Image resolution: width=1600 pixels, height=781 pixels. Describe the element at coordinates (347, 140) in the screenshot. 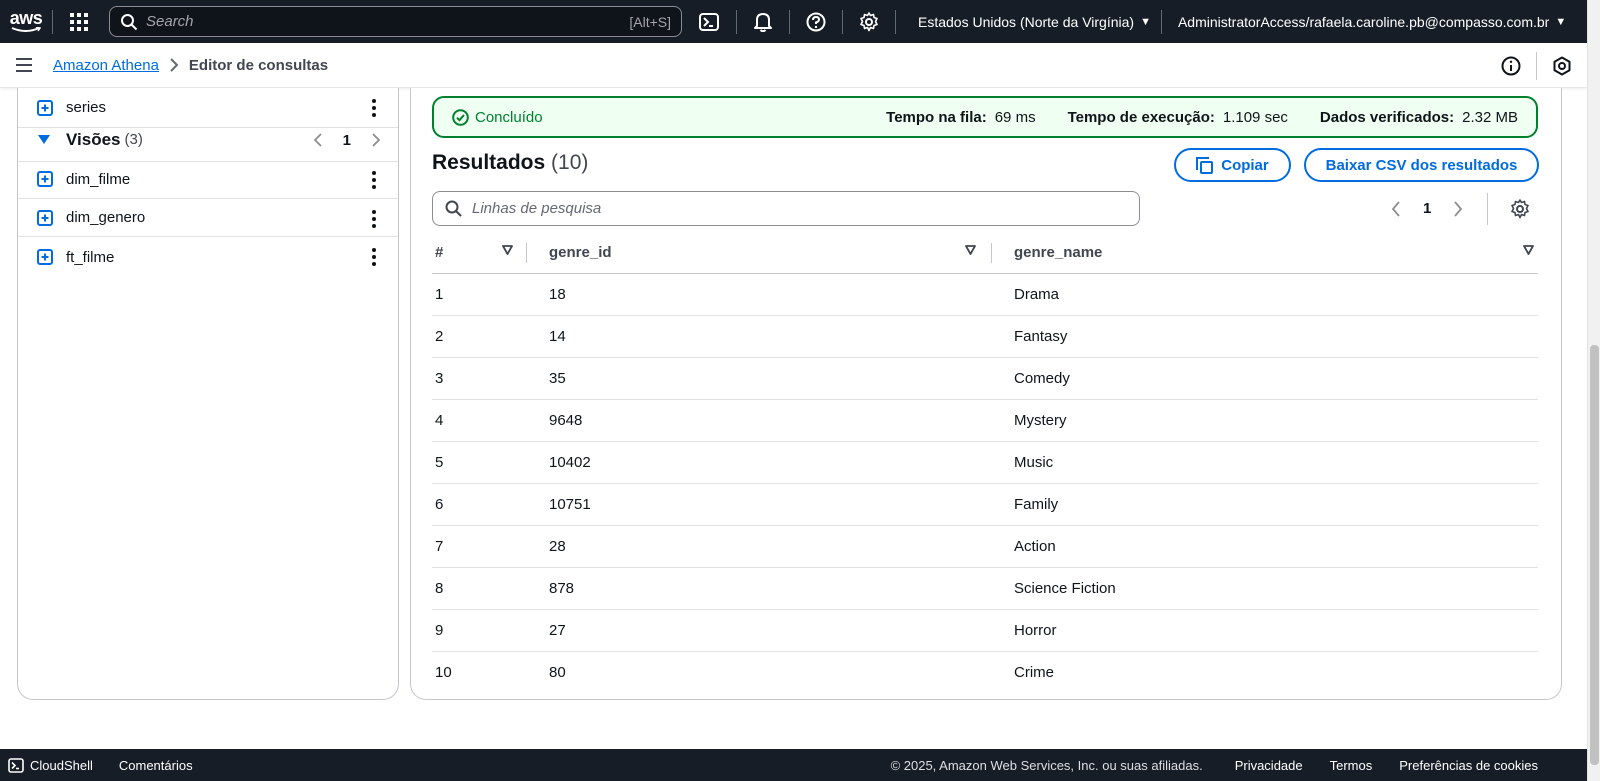

I see `views-page-number: 1` at that location.